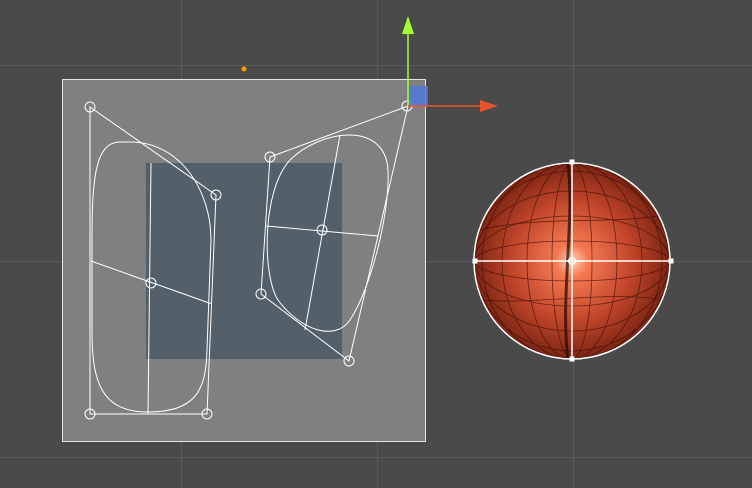  What do you see at coordinates (475, 261) in the screenshot?
I see `sphere-handle-left` at bounding box center [475, 261].